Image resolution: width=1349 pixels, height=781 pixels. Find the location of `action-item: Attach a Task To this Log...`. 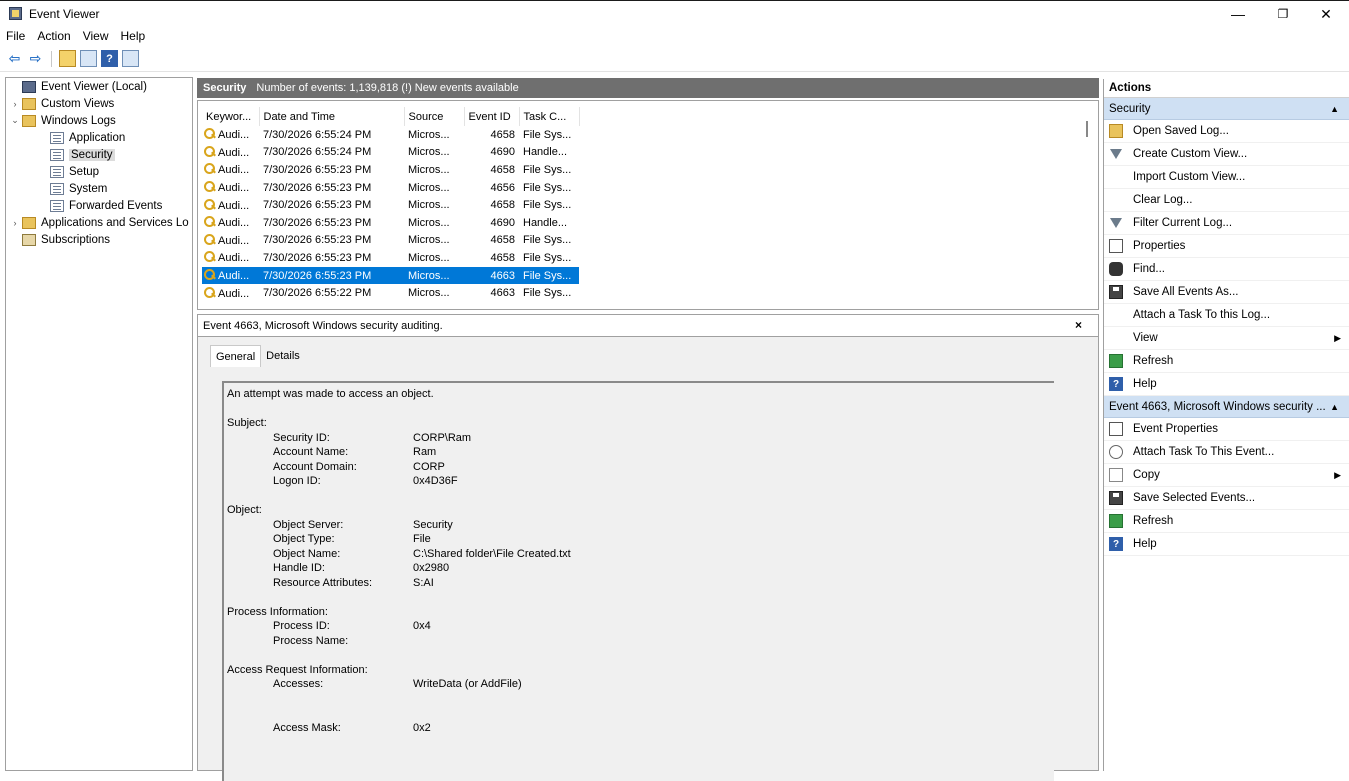

action-item: Attach a Task To this Log... is located at coordinates (1226, 315).